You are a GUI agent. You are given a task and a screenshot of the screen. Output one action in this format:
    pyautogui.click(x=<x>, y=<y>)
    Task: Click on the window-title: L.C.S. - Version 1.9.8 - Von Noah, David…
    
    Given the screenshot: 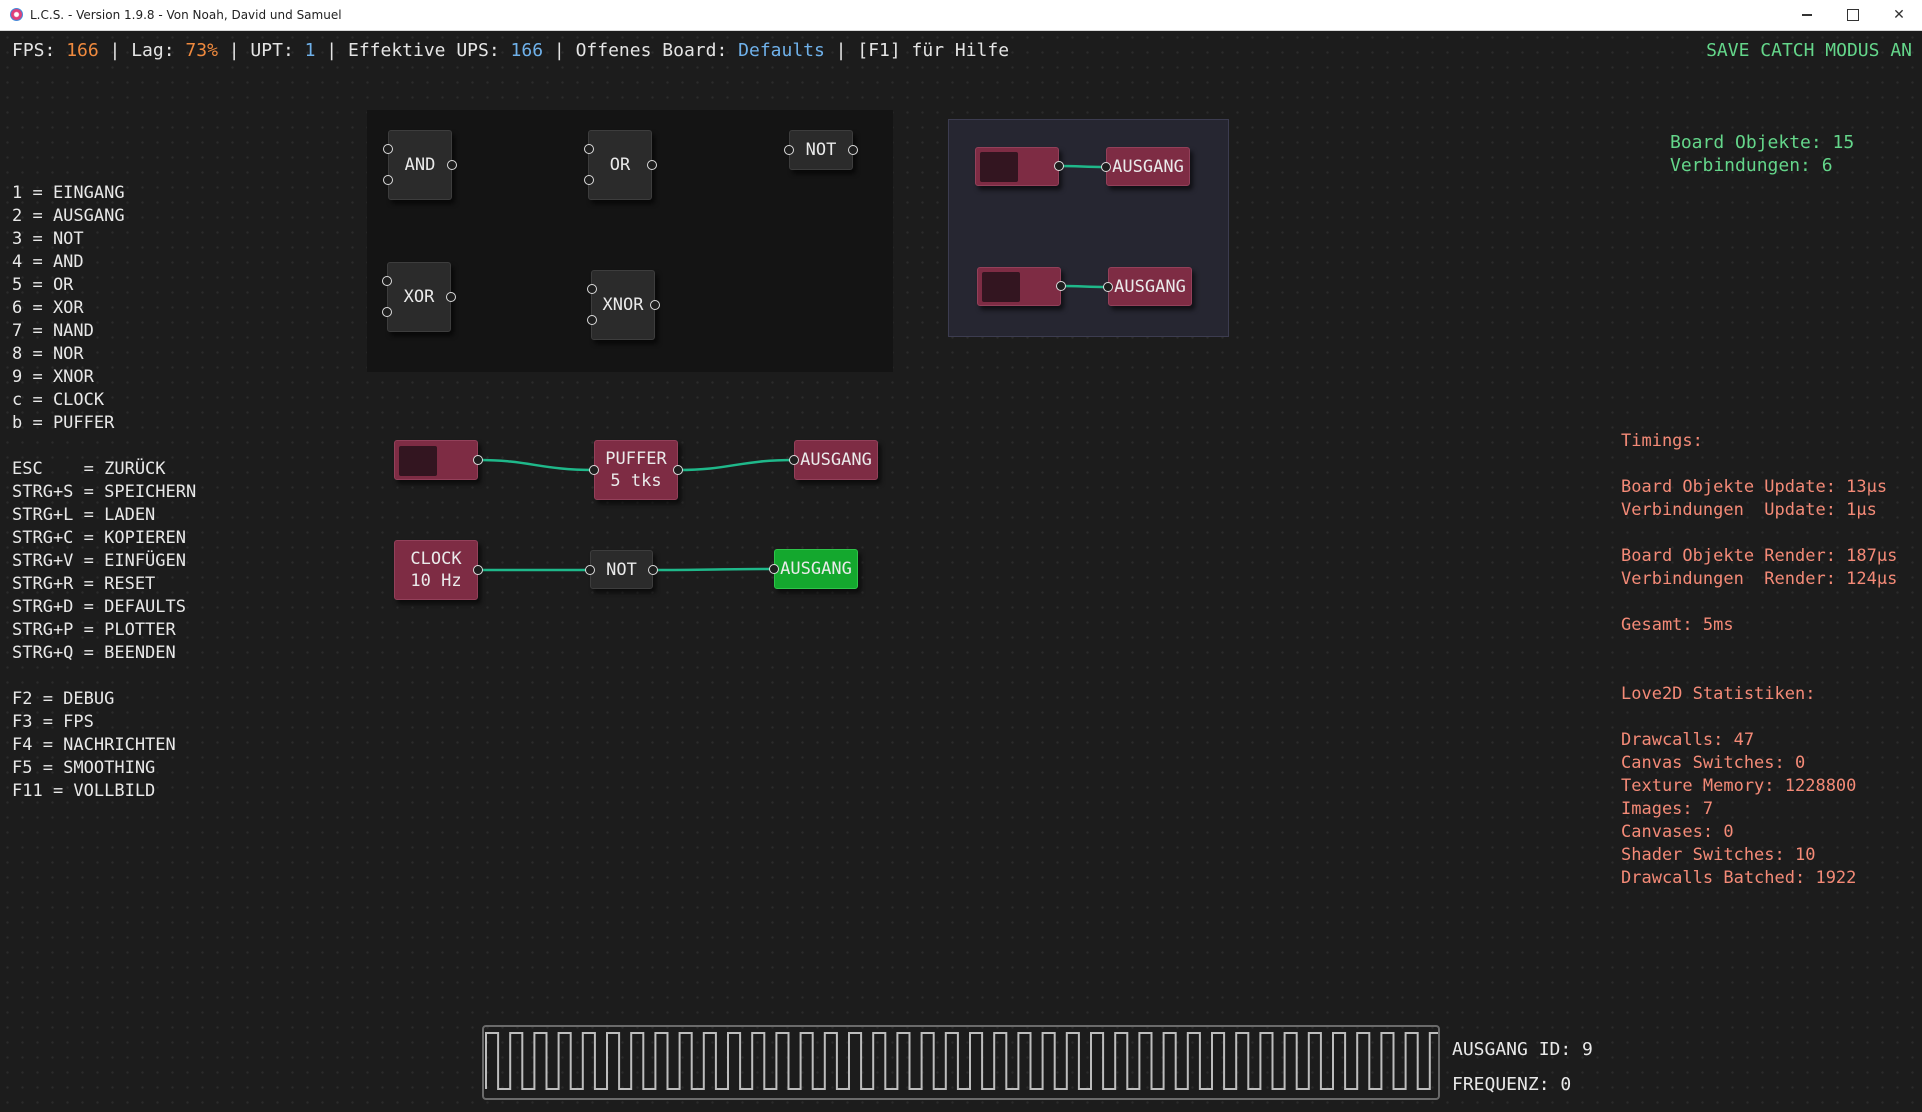 What is the action you would take?
    pyautogui.click(x=186, y=15)
    